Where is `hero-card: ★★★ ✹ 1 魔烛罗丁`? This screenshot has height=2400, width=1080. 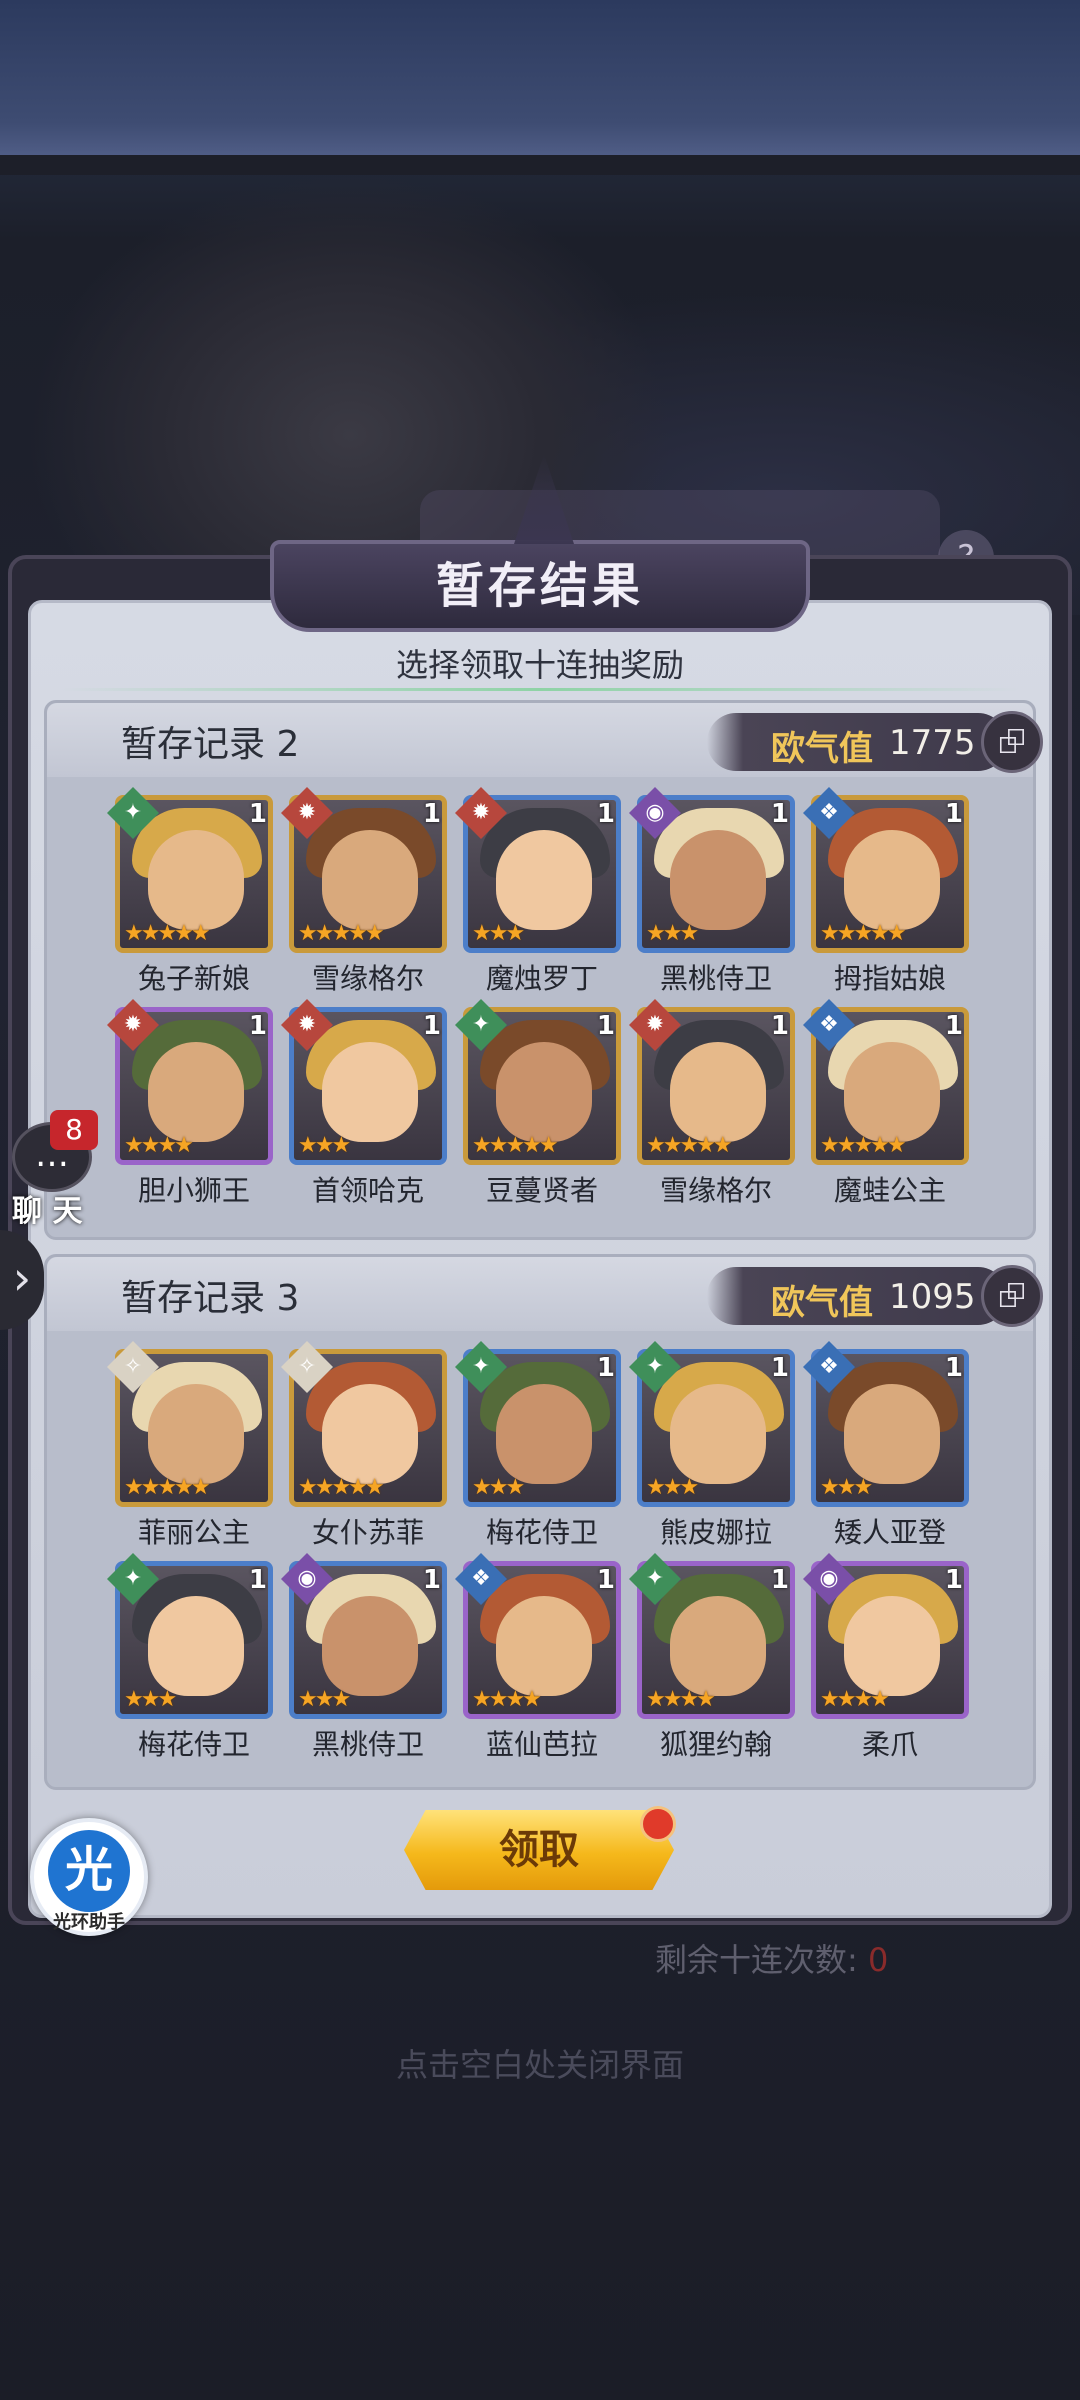
hero-card: ★★★ ✹ 1 魔烛罗丁 is located at coordinates (538, 891).